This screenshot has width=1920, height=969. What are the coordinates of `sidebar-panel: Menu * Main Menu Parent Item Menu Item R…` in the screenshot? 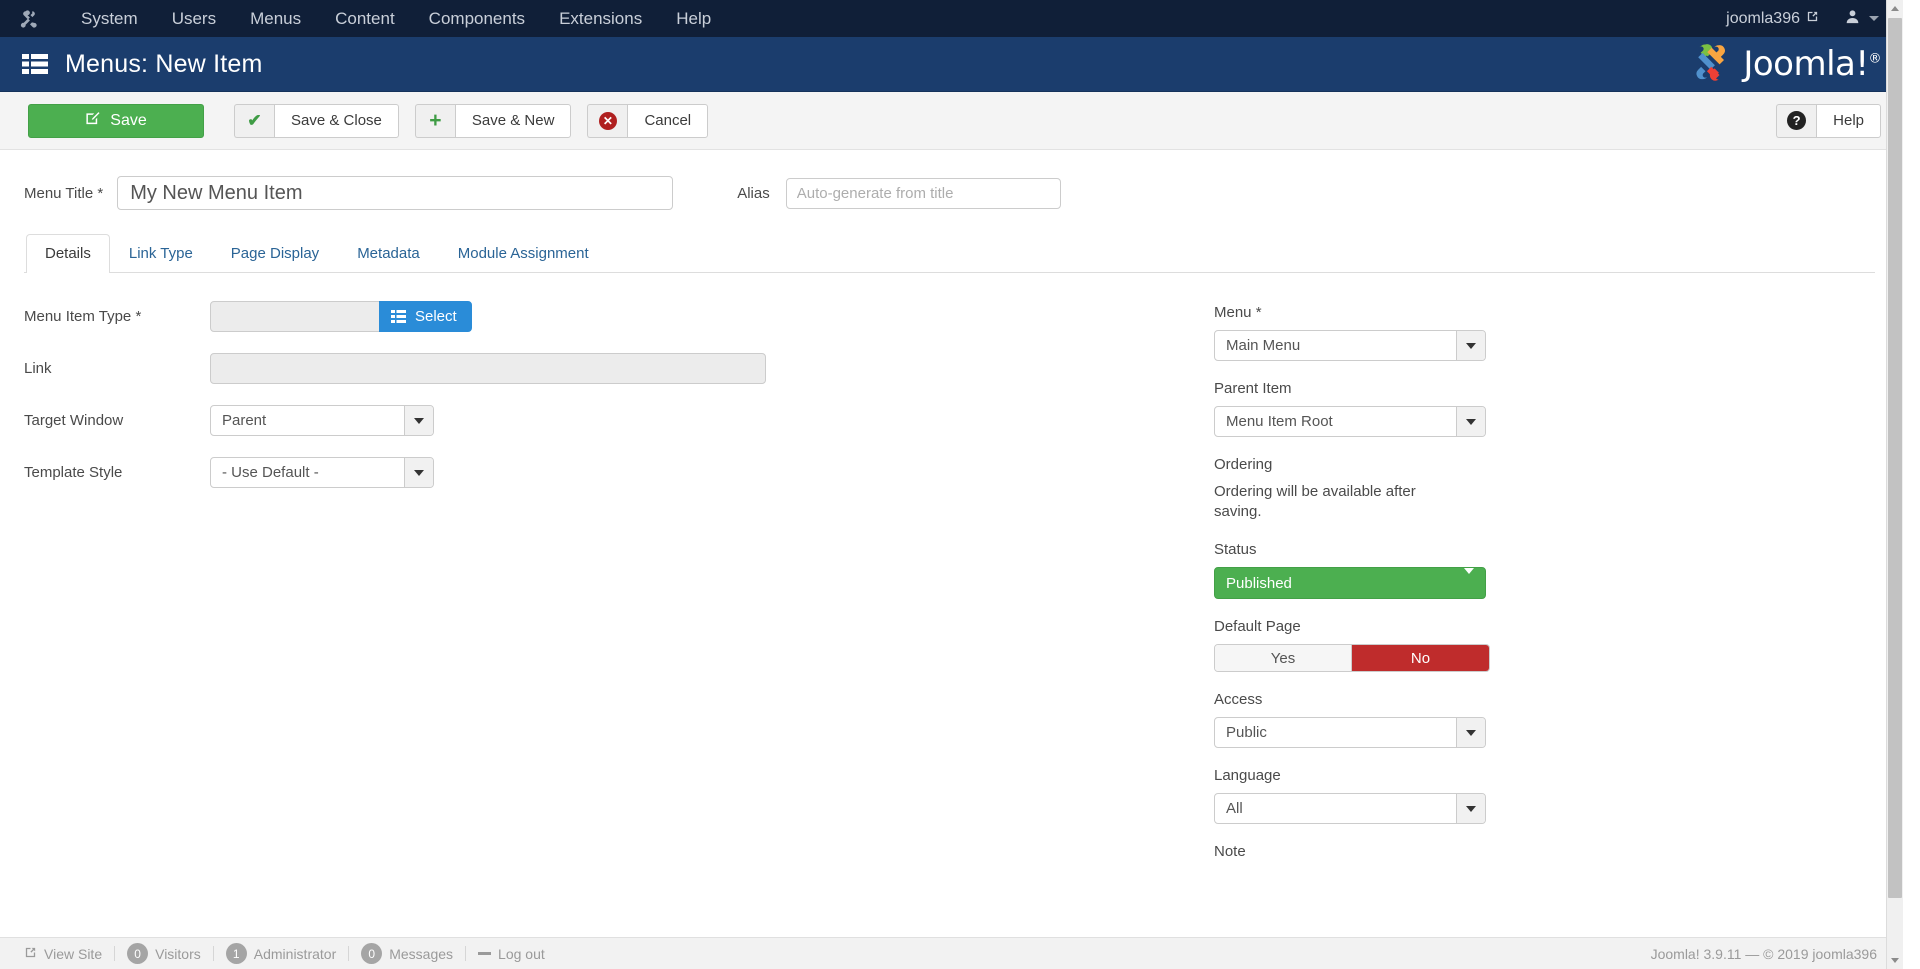 It's located at (1352, 590).